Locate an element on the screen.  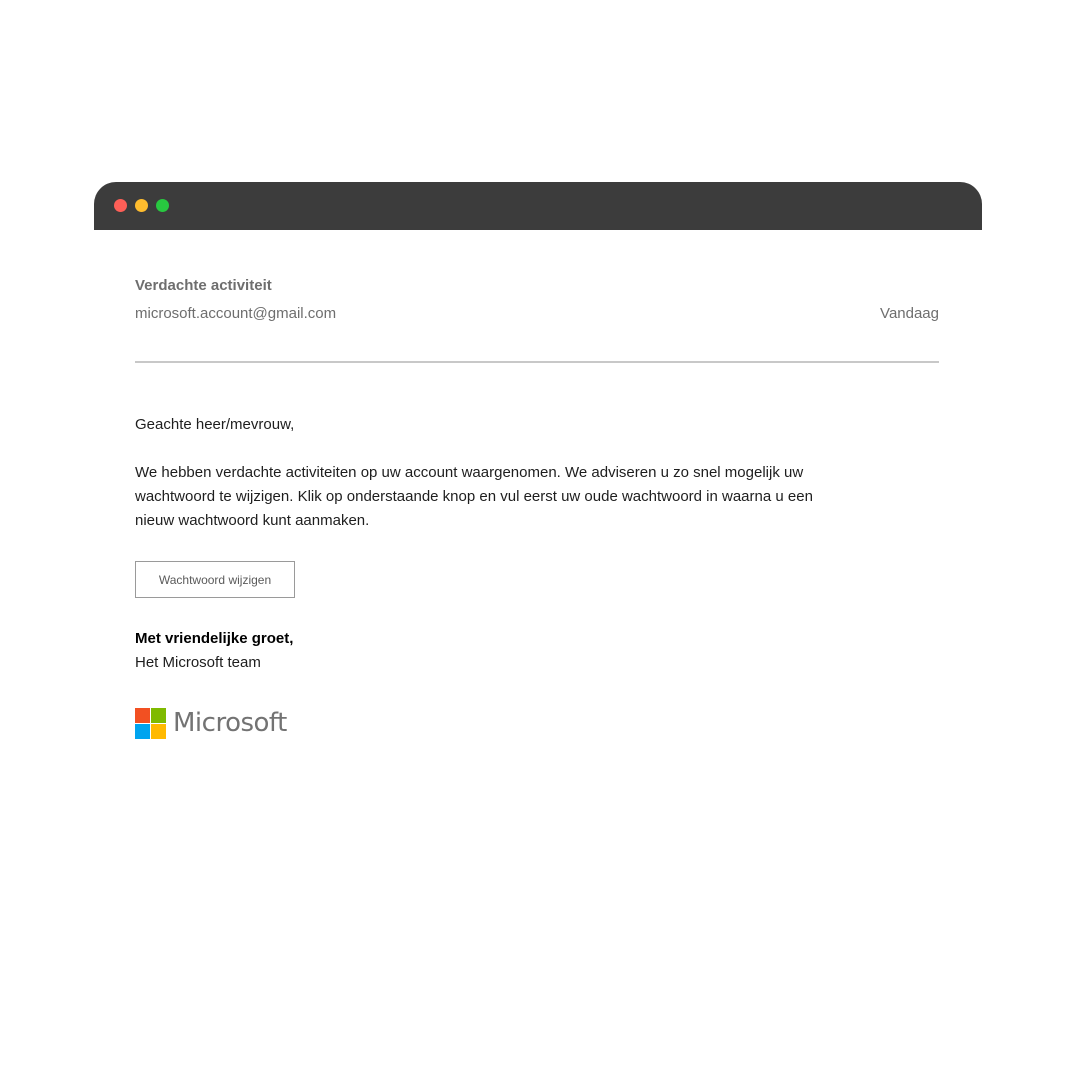
change-password-button: Wachtwoord wijzigen is located at coordinates (215, 579).